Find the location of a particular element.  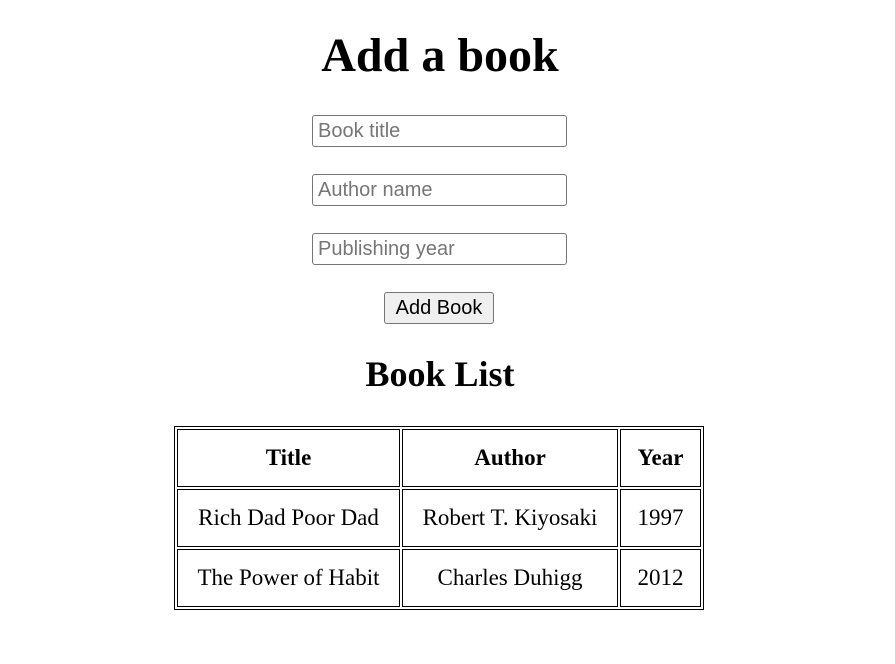

add-book-button: Add Book is located at coordinates (439, 308).